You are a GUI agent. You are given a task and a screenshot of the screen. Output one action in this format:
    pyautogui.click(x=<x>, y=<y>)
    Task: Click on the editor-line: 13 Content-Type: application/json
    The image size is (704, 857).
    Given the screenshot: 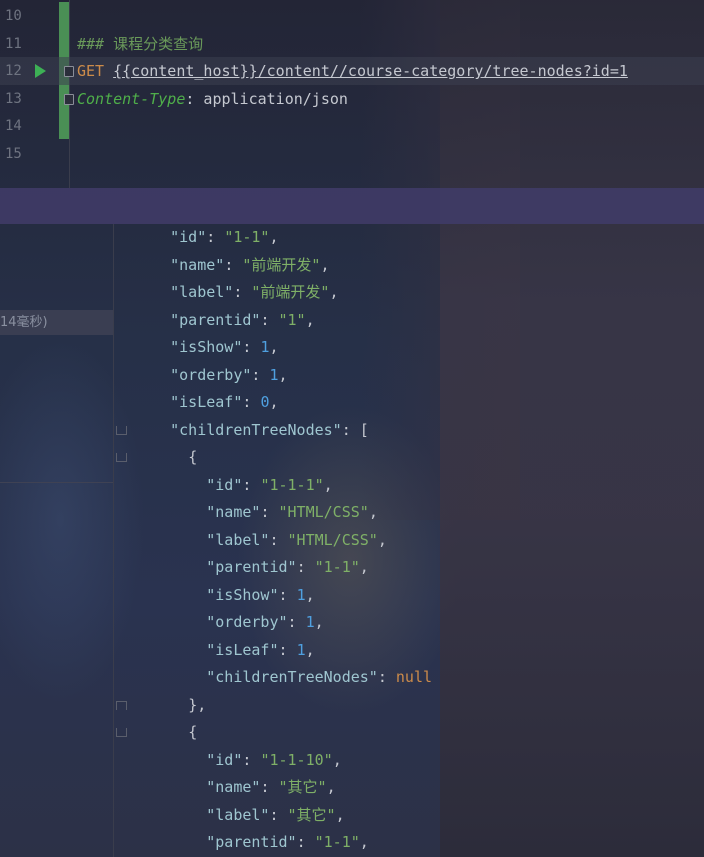 What is the action you would take?
    pyautogui.click(x=352, y=99)
    